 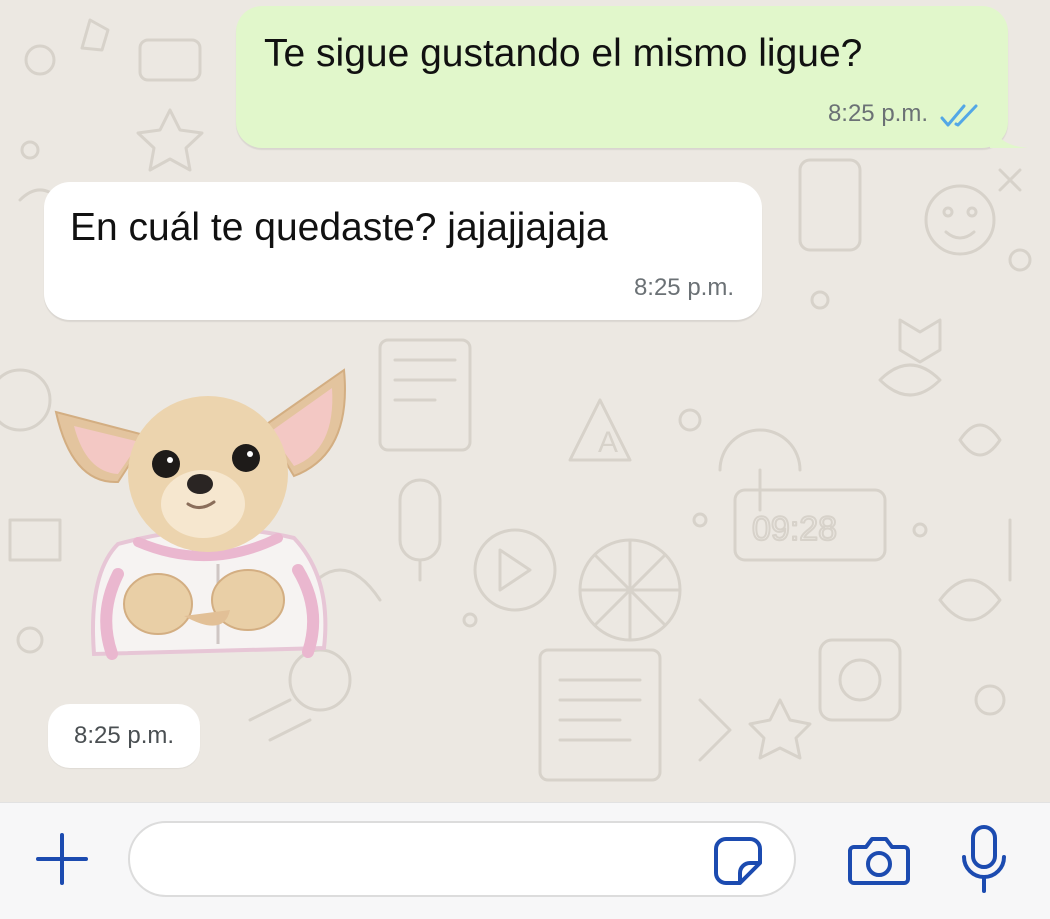 What do you see at coordinates (426, 860) in the screenshot?
I see `message-input` at bounding box center [426, 860].